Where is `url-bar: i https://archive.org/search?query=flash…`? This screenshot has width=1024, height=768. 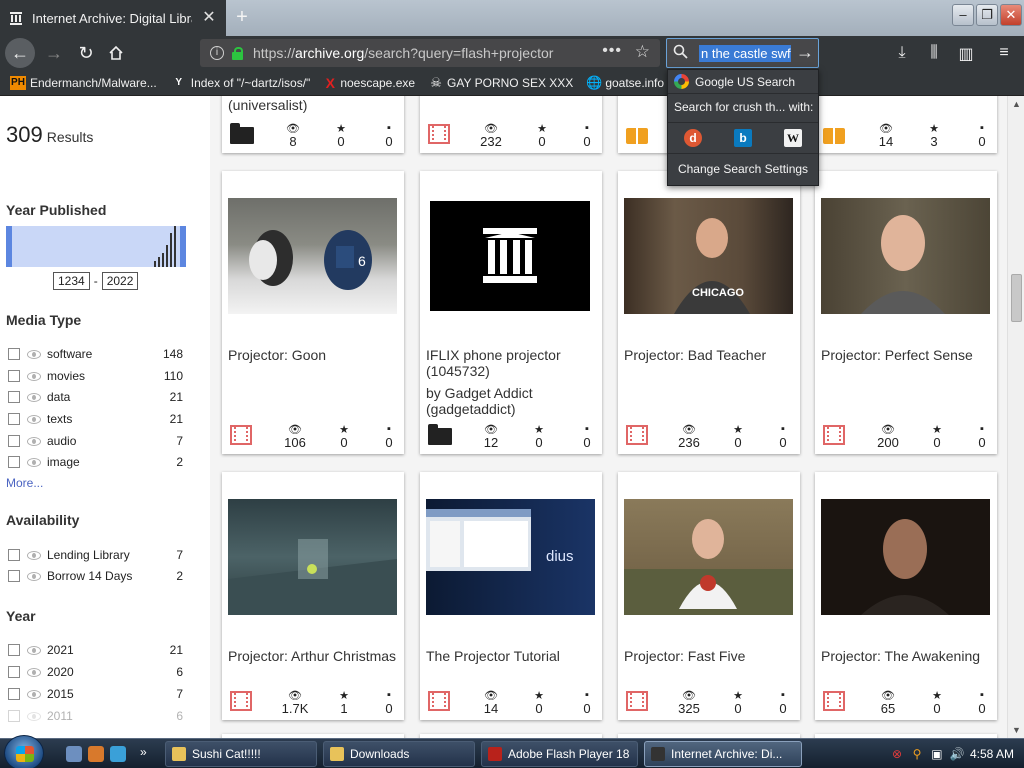
url-bar: i https://archive.org/search?query=flash… is located at coordinates (430, 53).